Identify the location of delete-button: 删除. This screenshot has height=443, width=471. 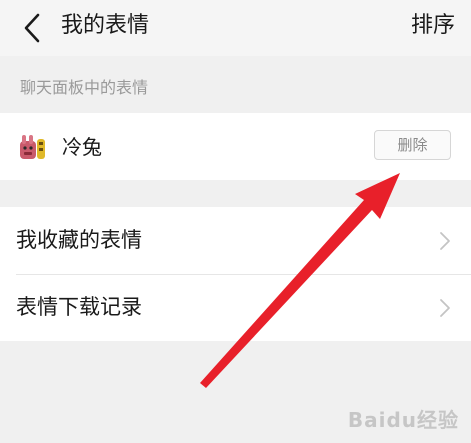
(412, 145).